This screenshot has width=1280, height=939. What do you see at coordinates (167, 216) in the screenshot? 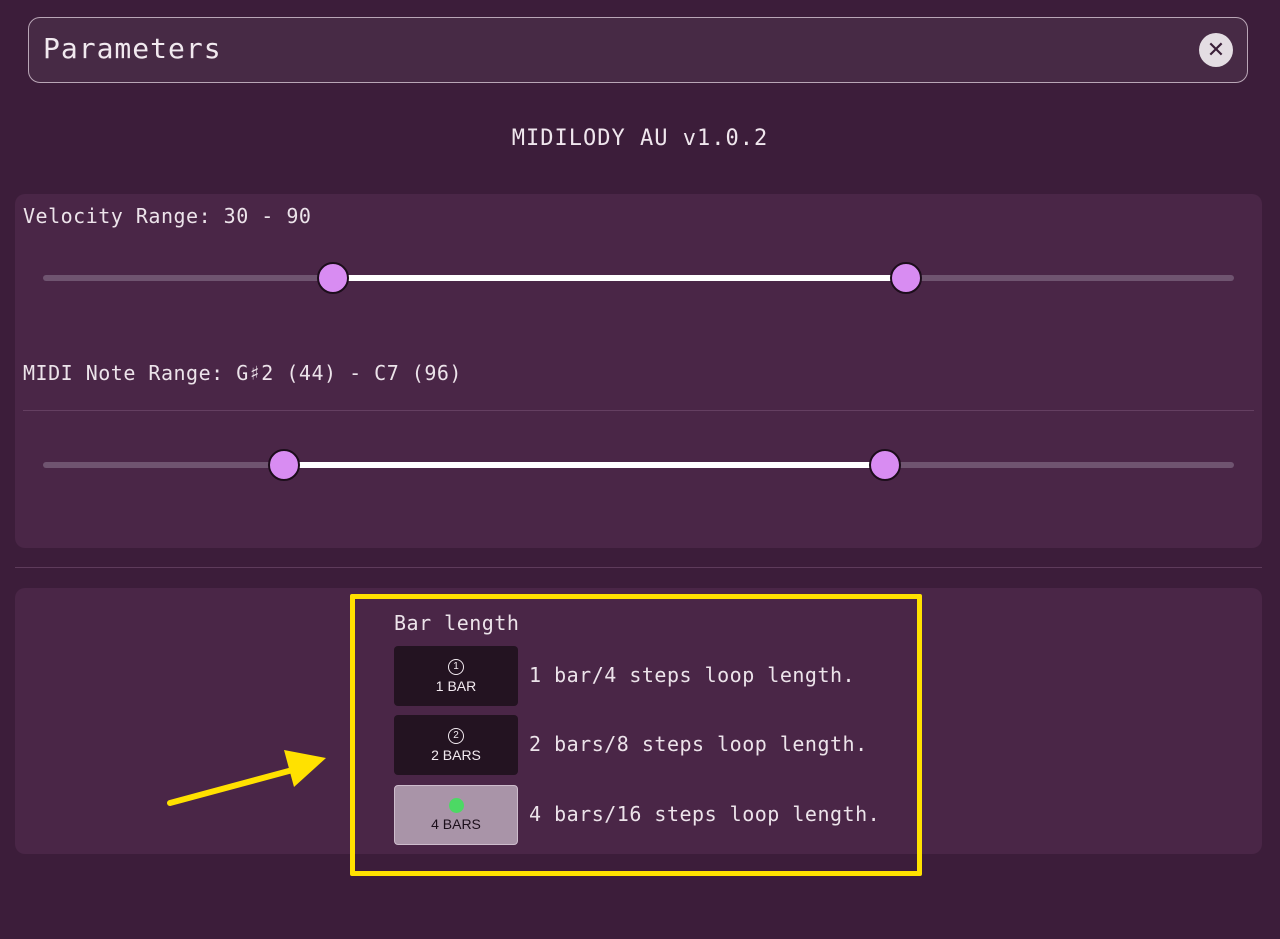
I see `velocity-range-label: Velocity Range: 30 - 90` at bounding box center [167, 216].